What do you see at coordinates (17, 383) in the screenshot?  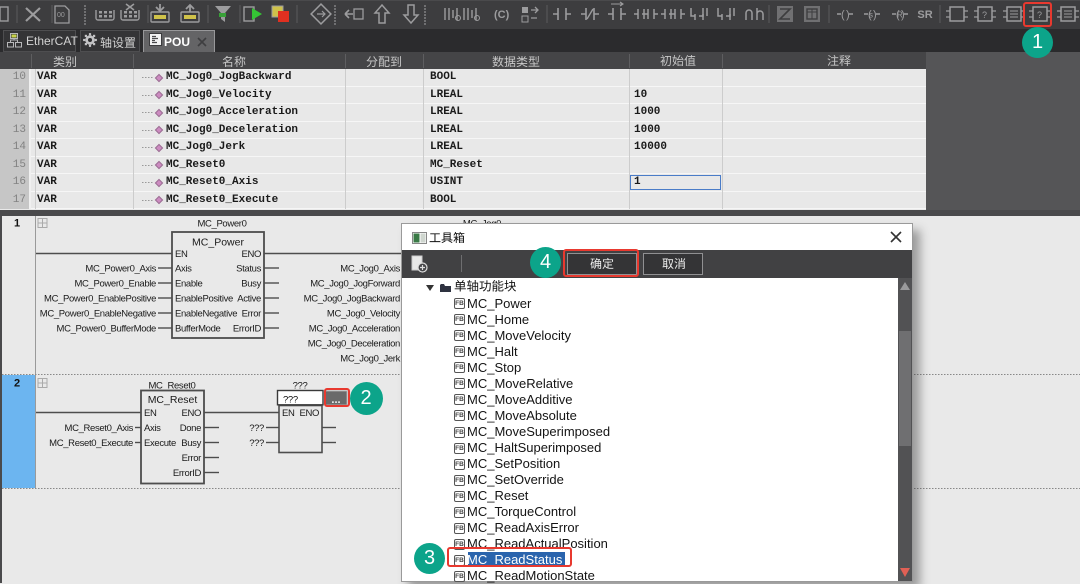 I see `svg-text: 2` at bounding box center [17, 383].